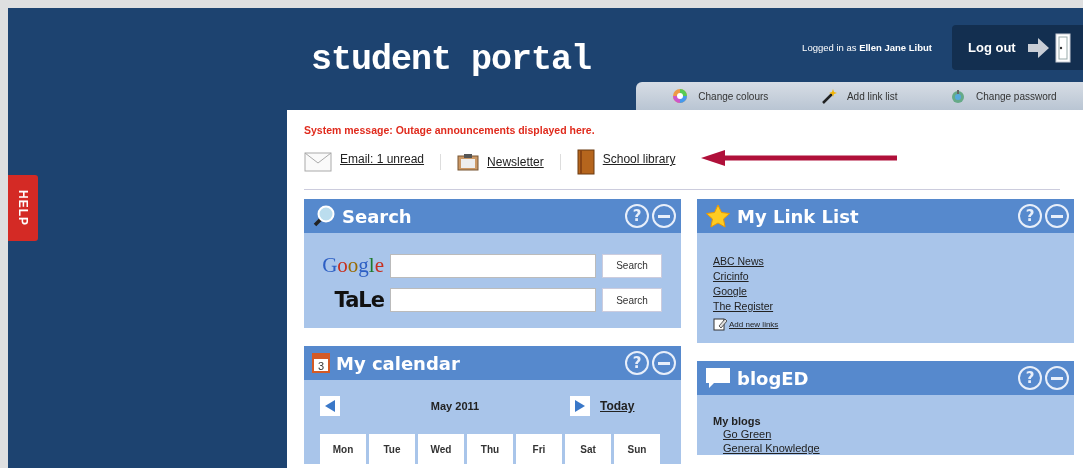 Image resolution: width=1083 pixels, height=468 pixels. Describe the element at coordinates (377, 216) in the screenshot. I see `widget-title: Search` at that location.